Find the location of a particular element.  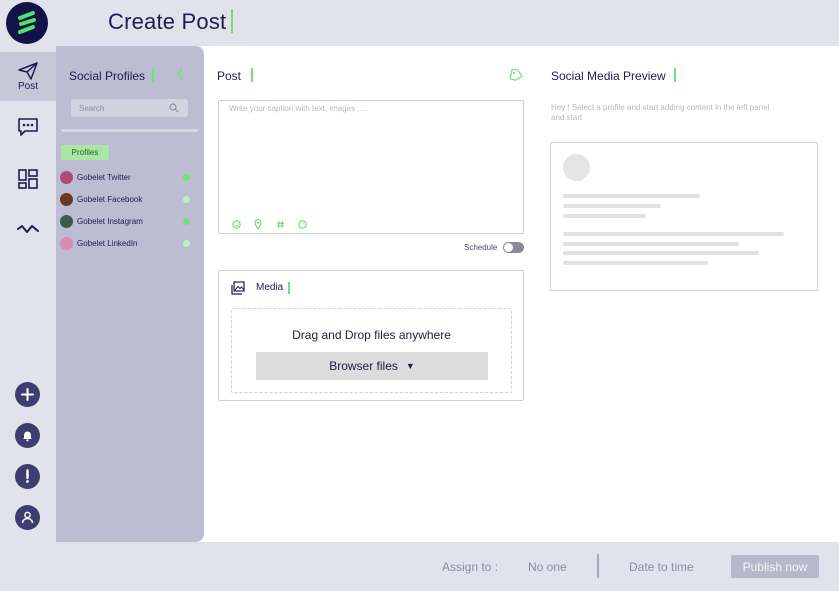

schedule-label: Schedule is located at coordinates (481, 247).